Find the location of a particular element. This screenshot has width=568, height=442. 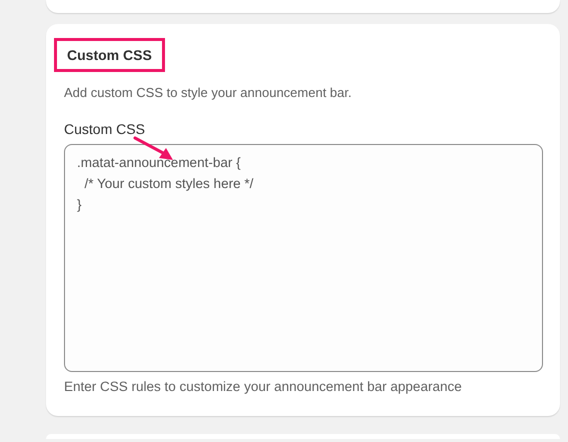

help-text: Enter CSS rules to customize your announcement bar appearance is located at coordinates (263, 386).